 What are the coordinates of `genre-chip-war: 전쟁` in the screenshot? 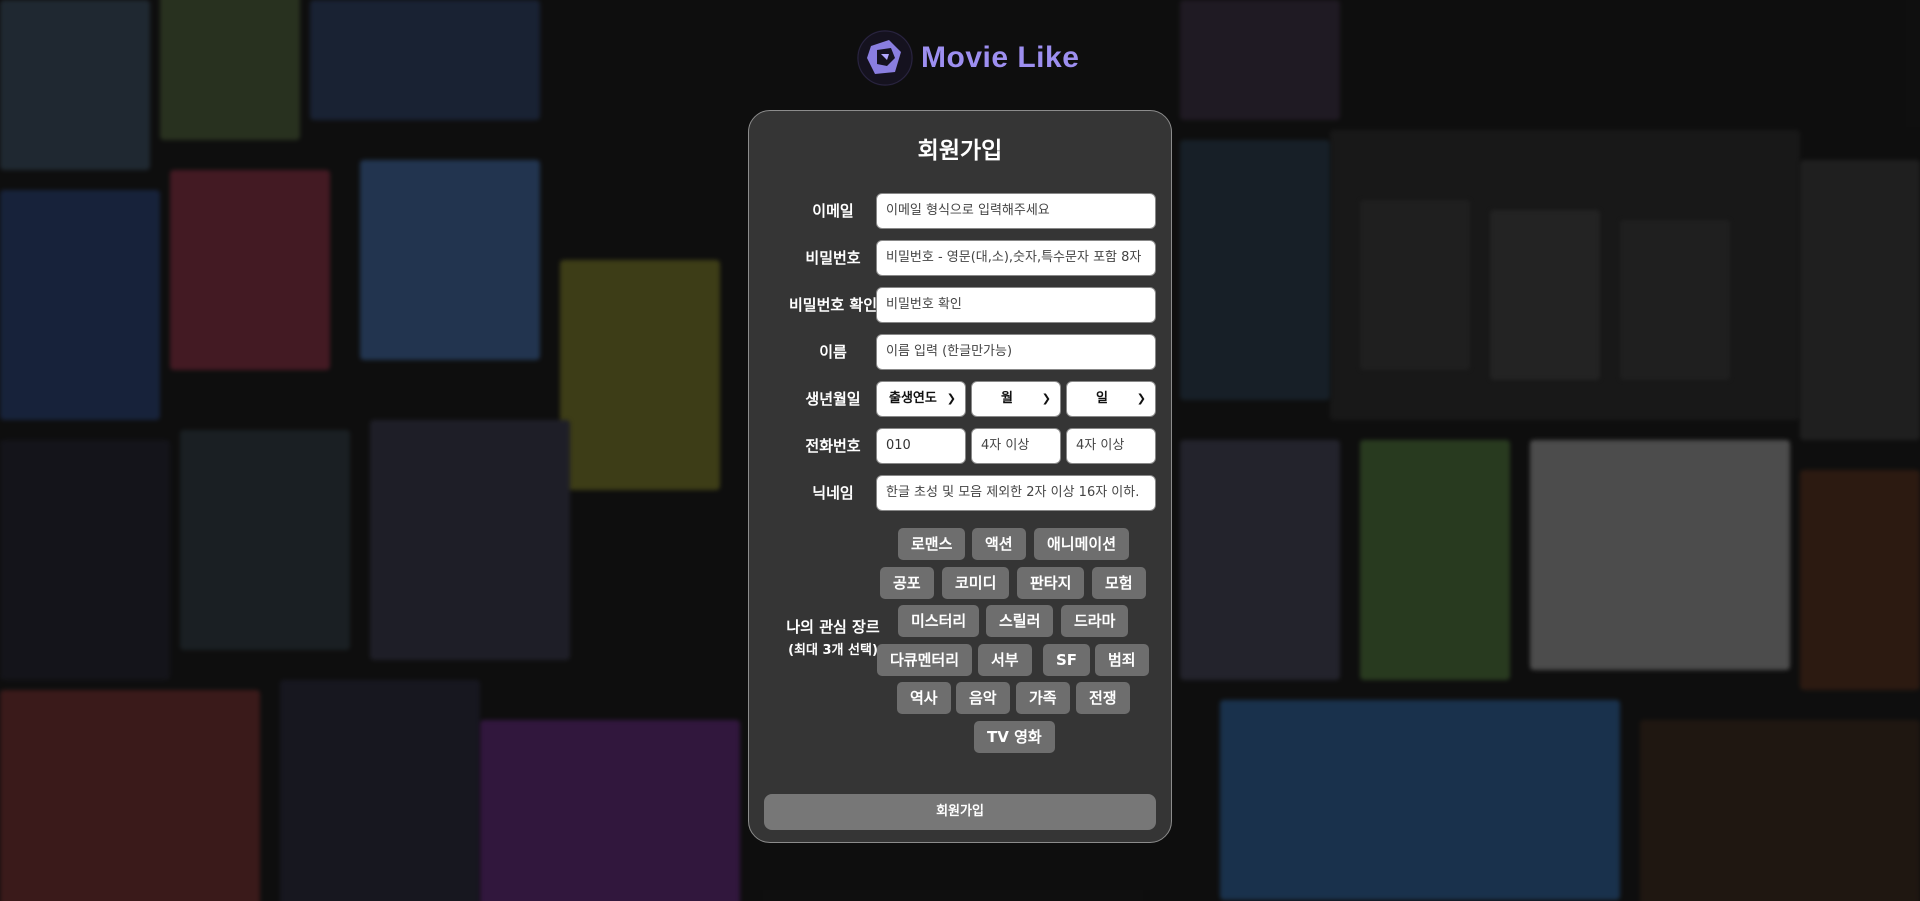 It's located at (1103, 698).